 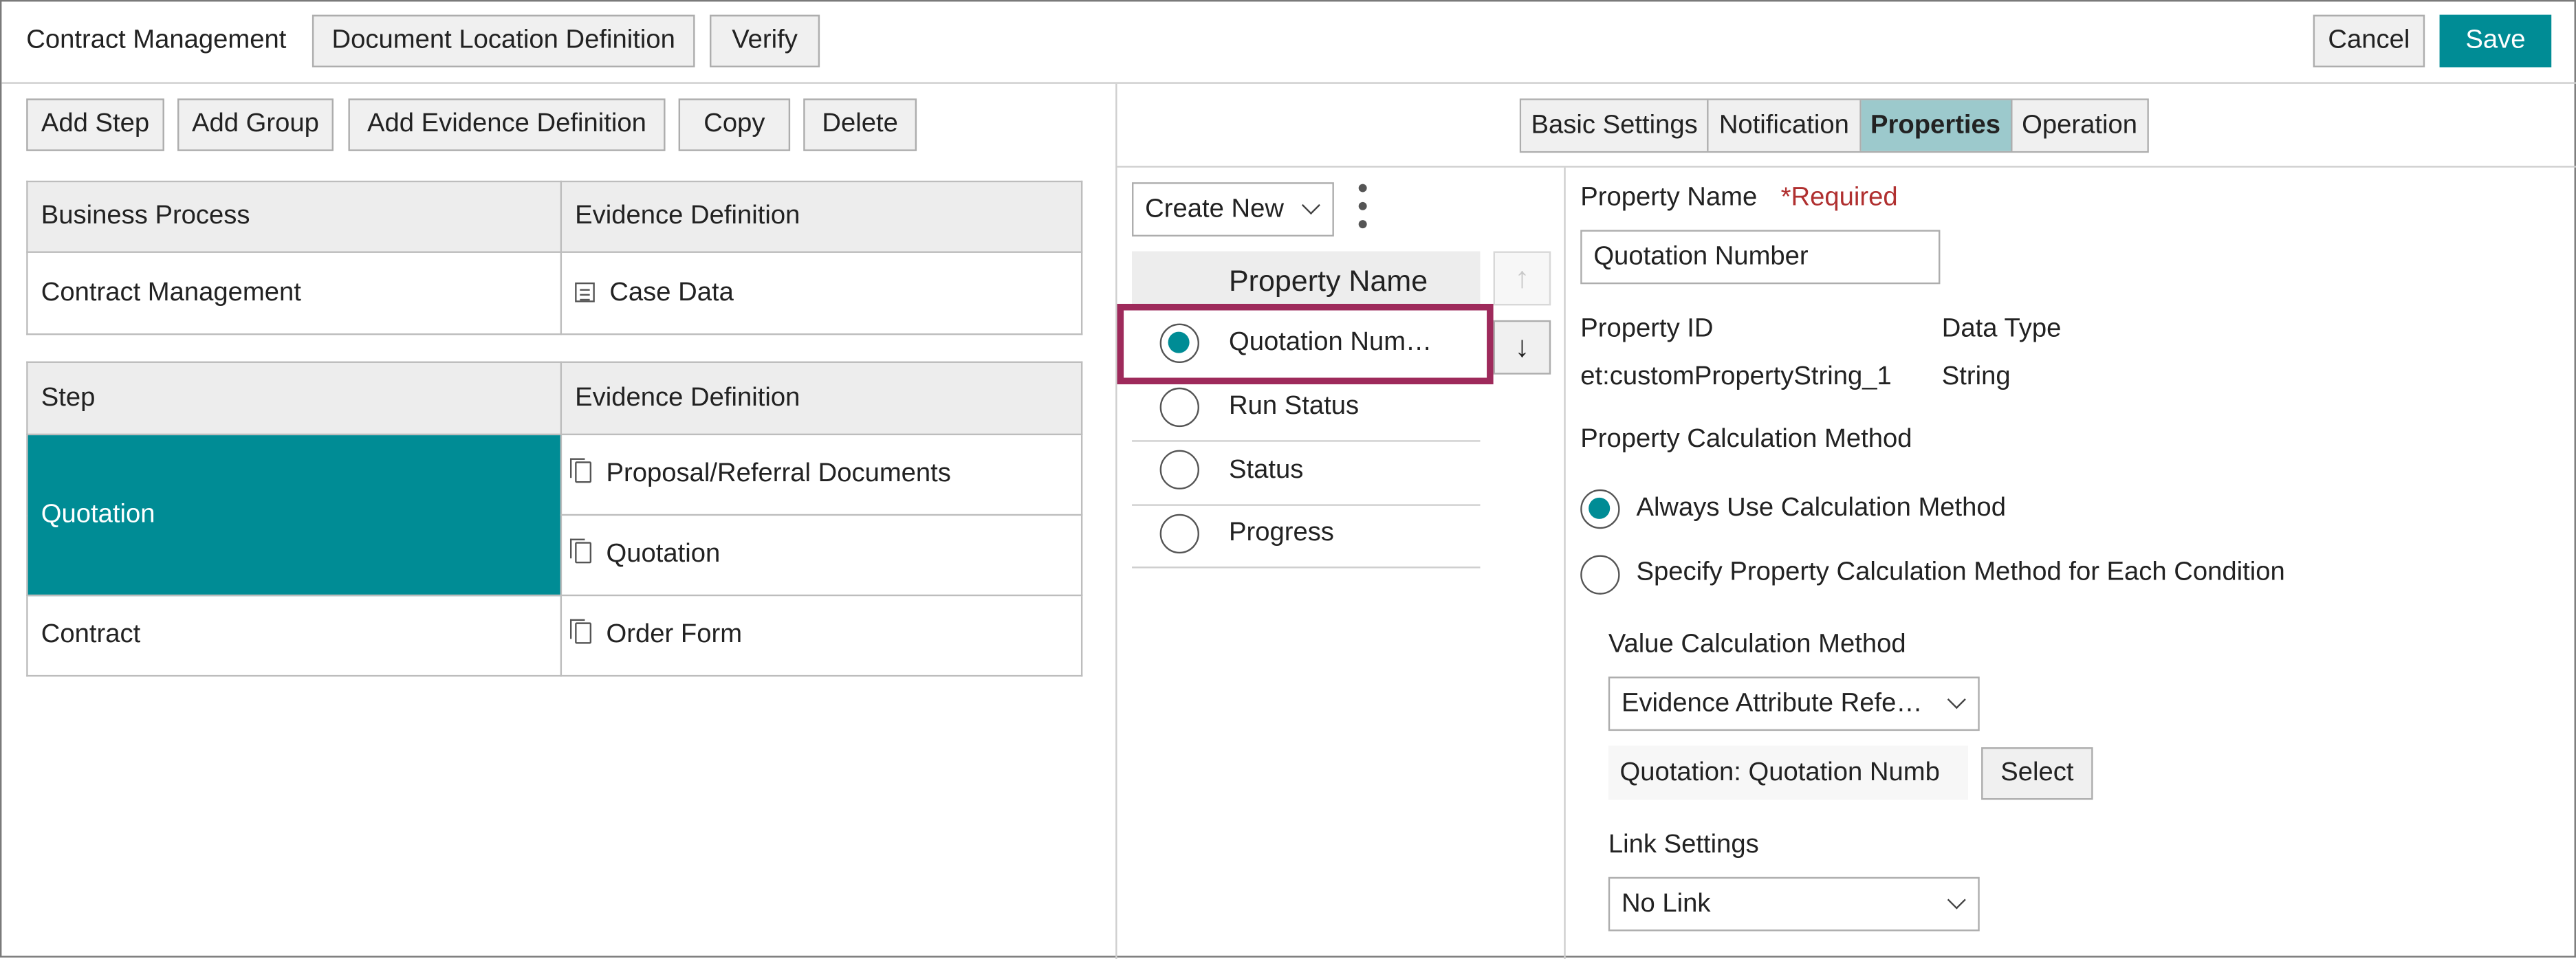 What do you see at coordinates (2037, 773) in the screenshot?
I see `select-attribute-button: Select` at bounding box center [2037, 773].